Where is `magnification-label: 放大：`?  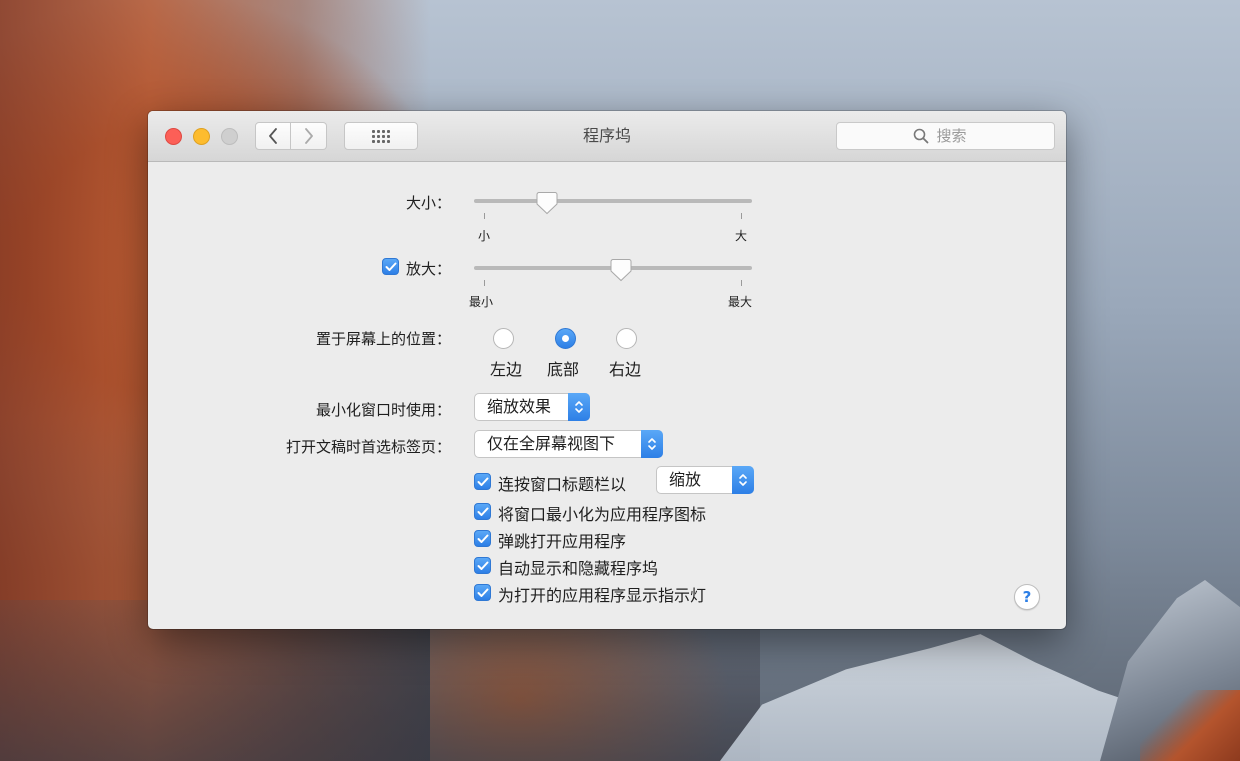 magnification-label: 放大： is located at coordinates (428, 269).